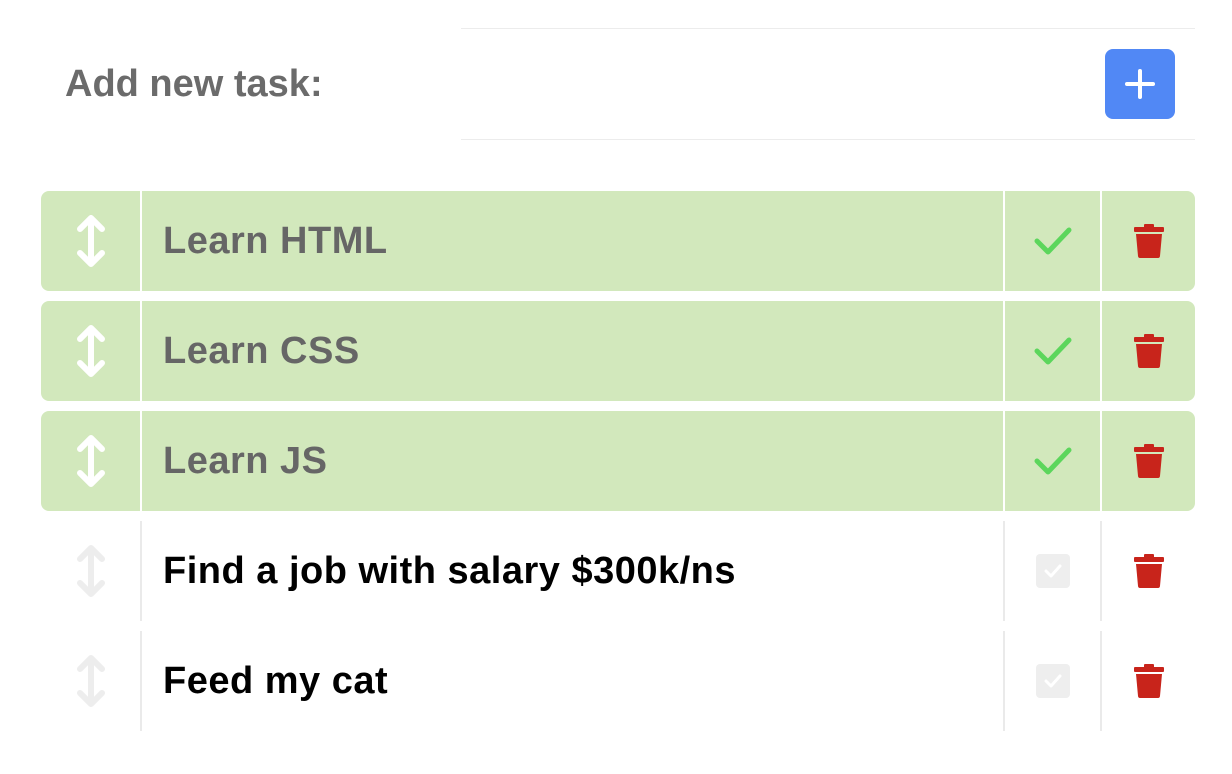 The image size is (1232, 774). What do you see at coordinates (828, 139) in the screenshot?
I see `divider` at bounding box center [828, 139].